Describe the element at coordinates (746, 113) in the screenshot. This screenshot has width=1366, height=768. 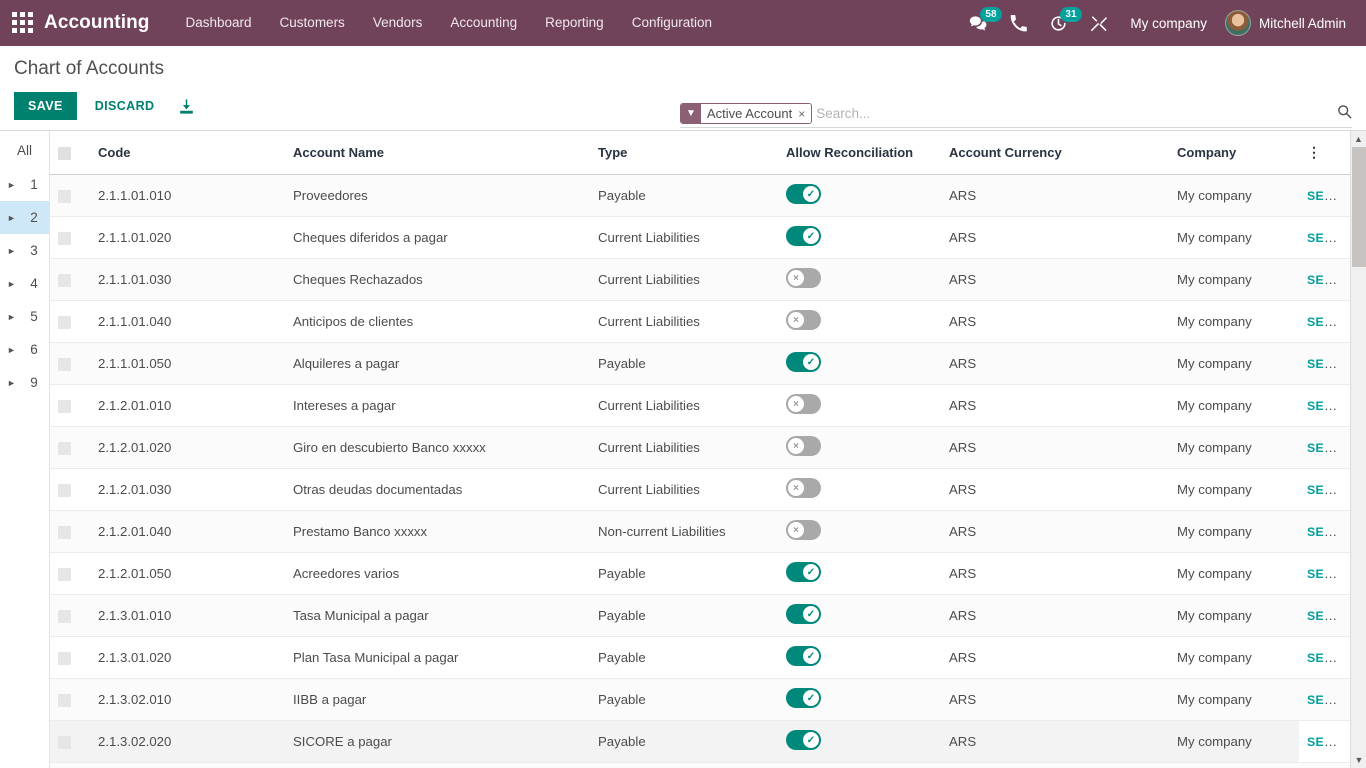
I see `search-facet-active-account: ▼ Active Account ×` at that location.